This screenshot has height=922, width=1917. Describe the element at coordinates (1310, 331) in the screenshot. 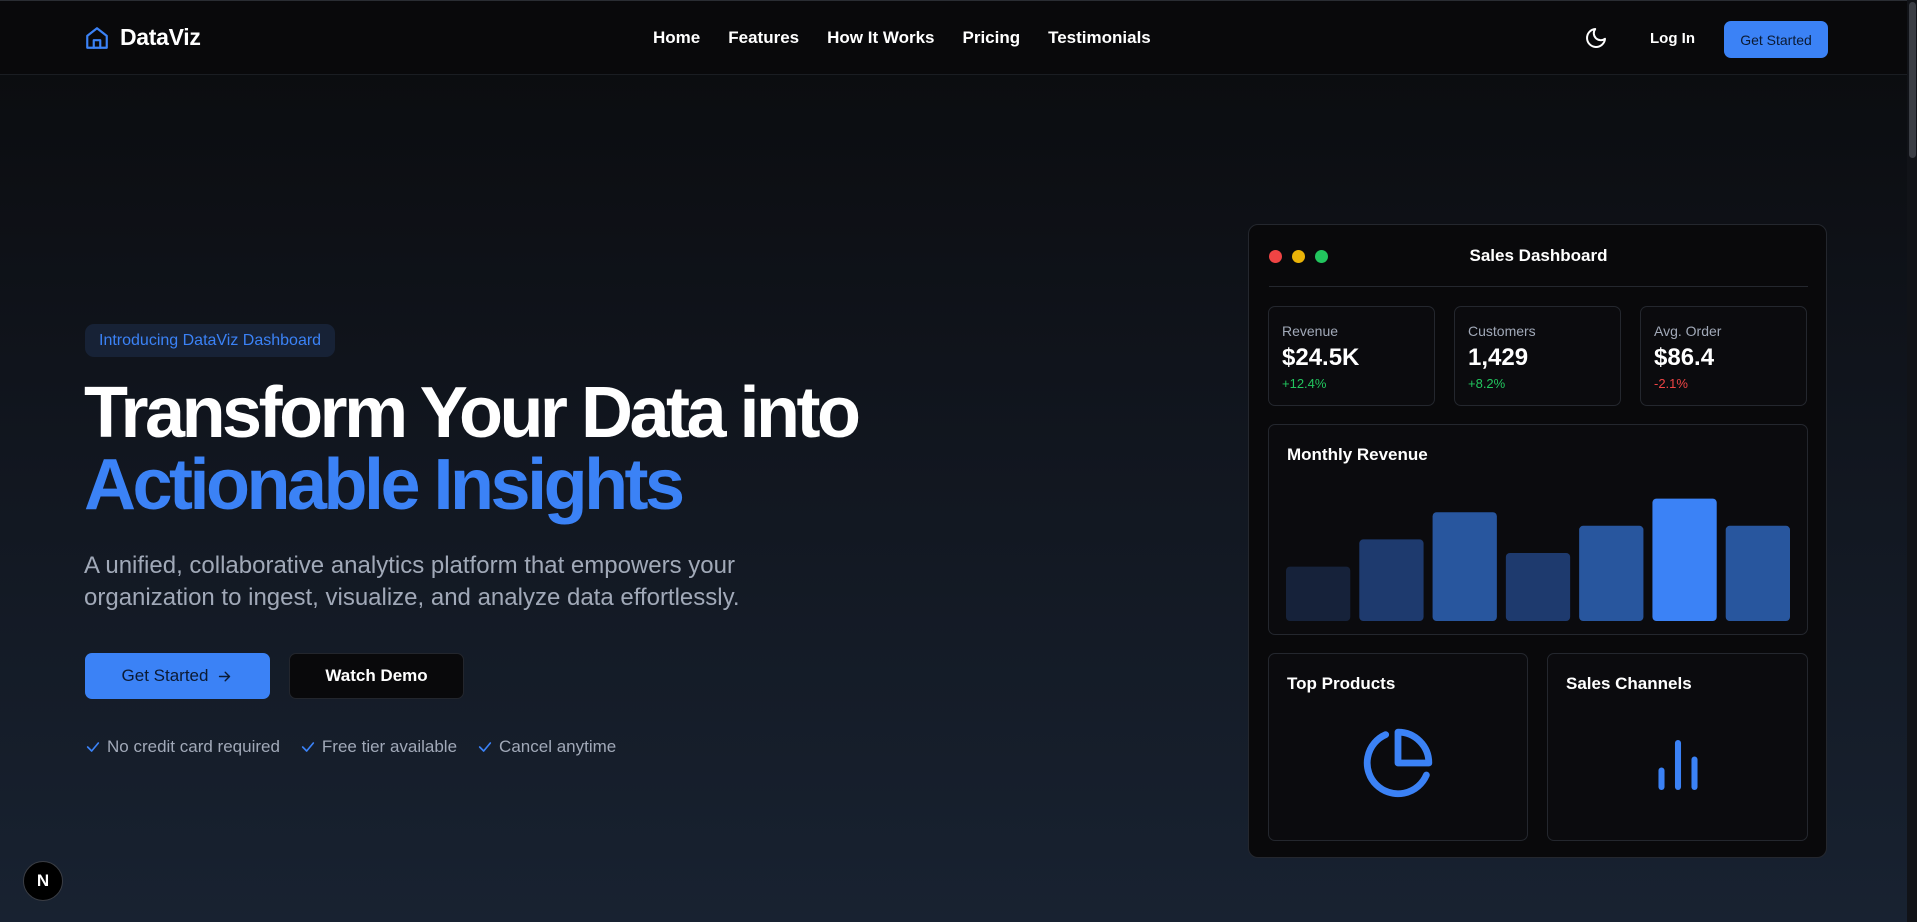

I see `kpi-label: Revenue` at that location.